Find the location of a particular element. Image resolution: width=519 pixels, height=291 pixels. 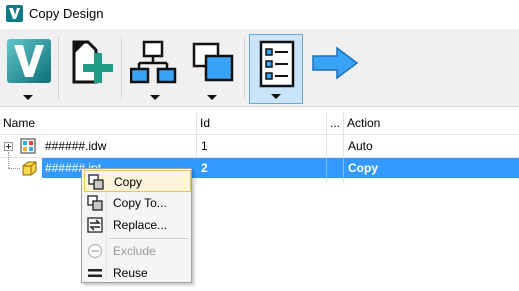

add-files-button is located at coordinates (90, 69).